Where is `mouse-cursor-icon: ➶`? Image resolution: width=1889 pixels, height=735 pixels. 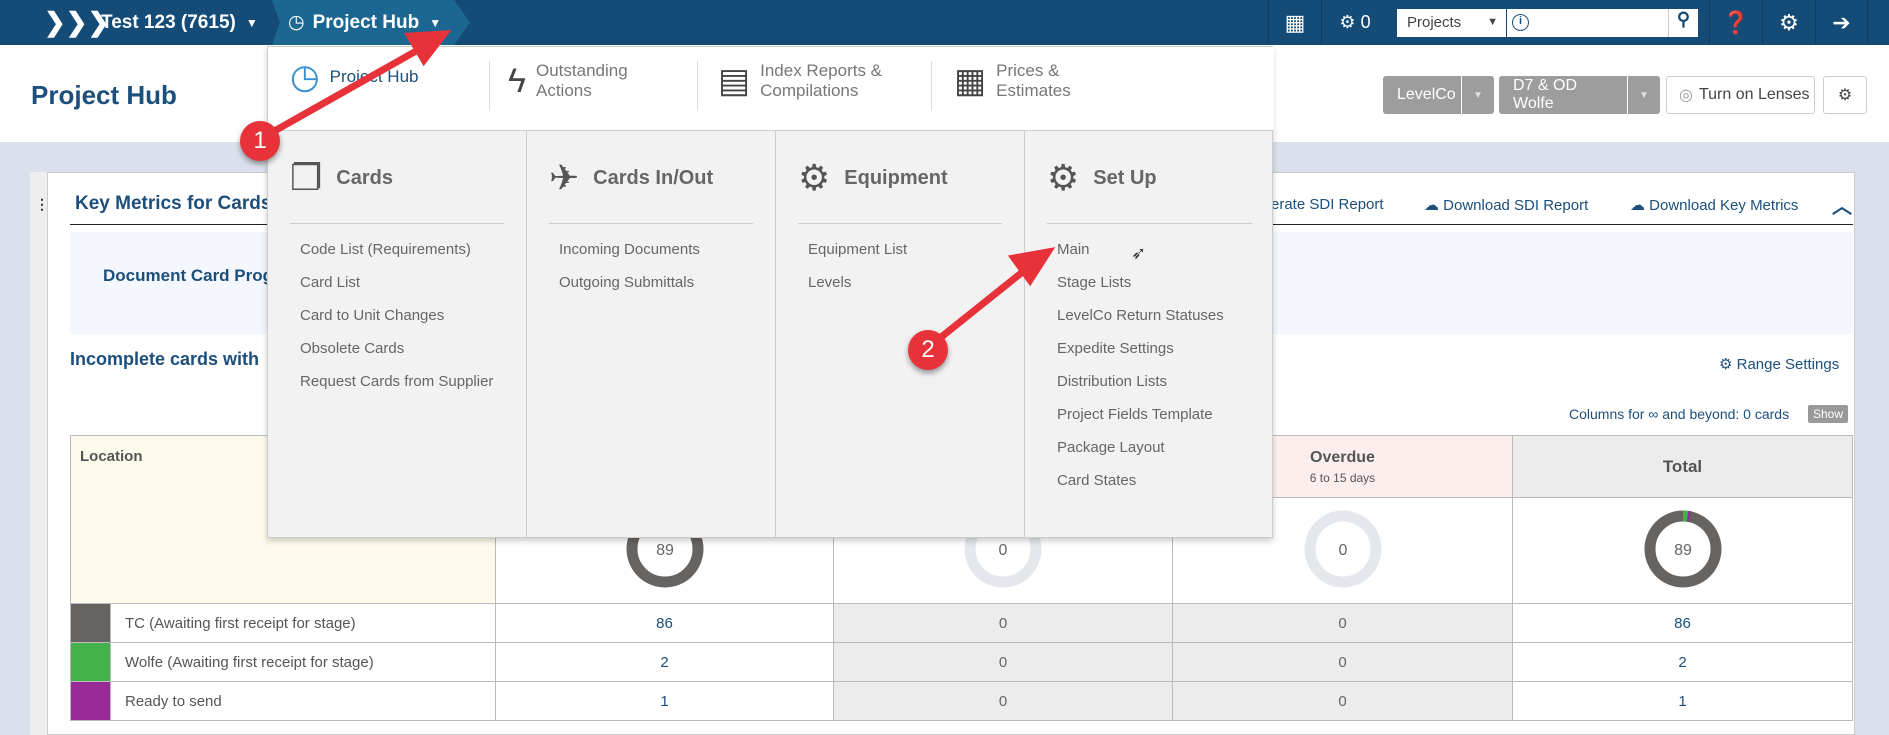
mouse-cursor-icon: ➶ is located at coordinates (1139, 253).